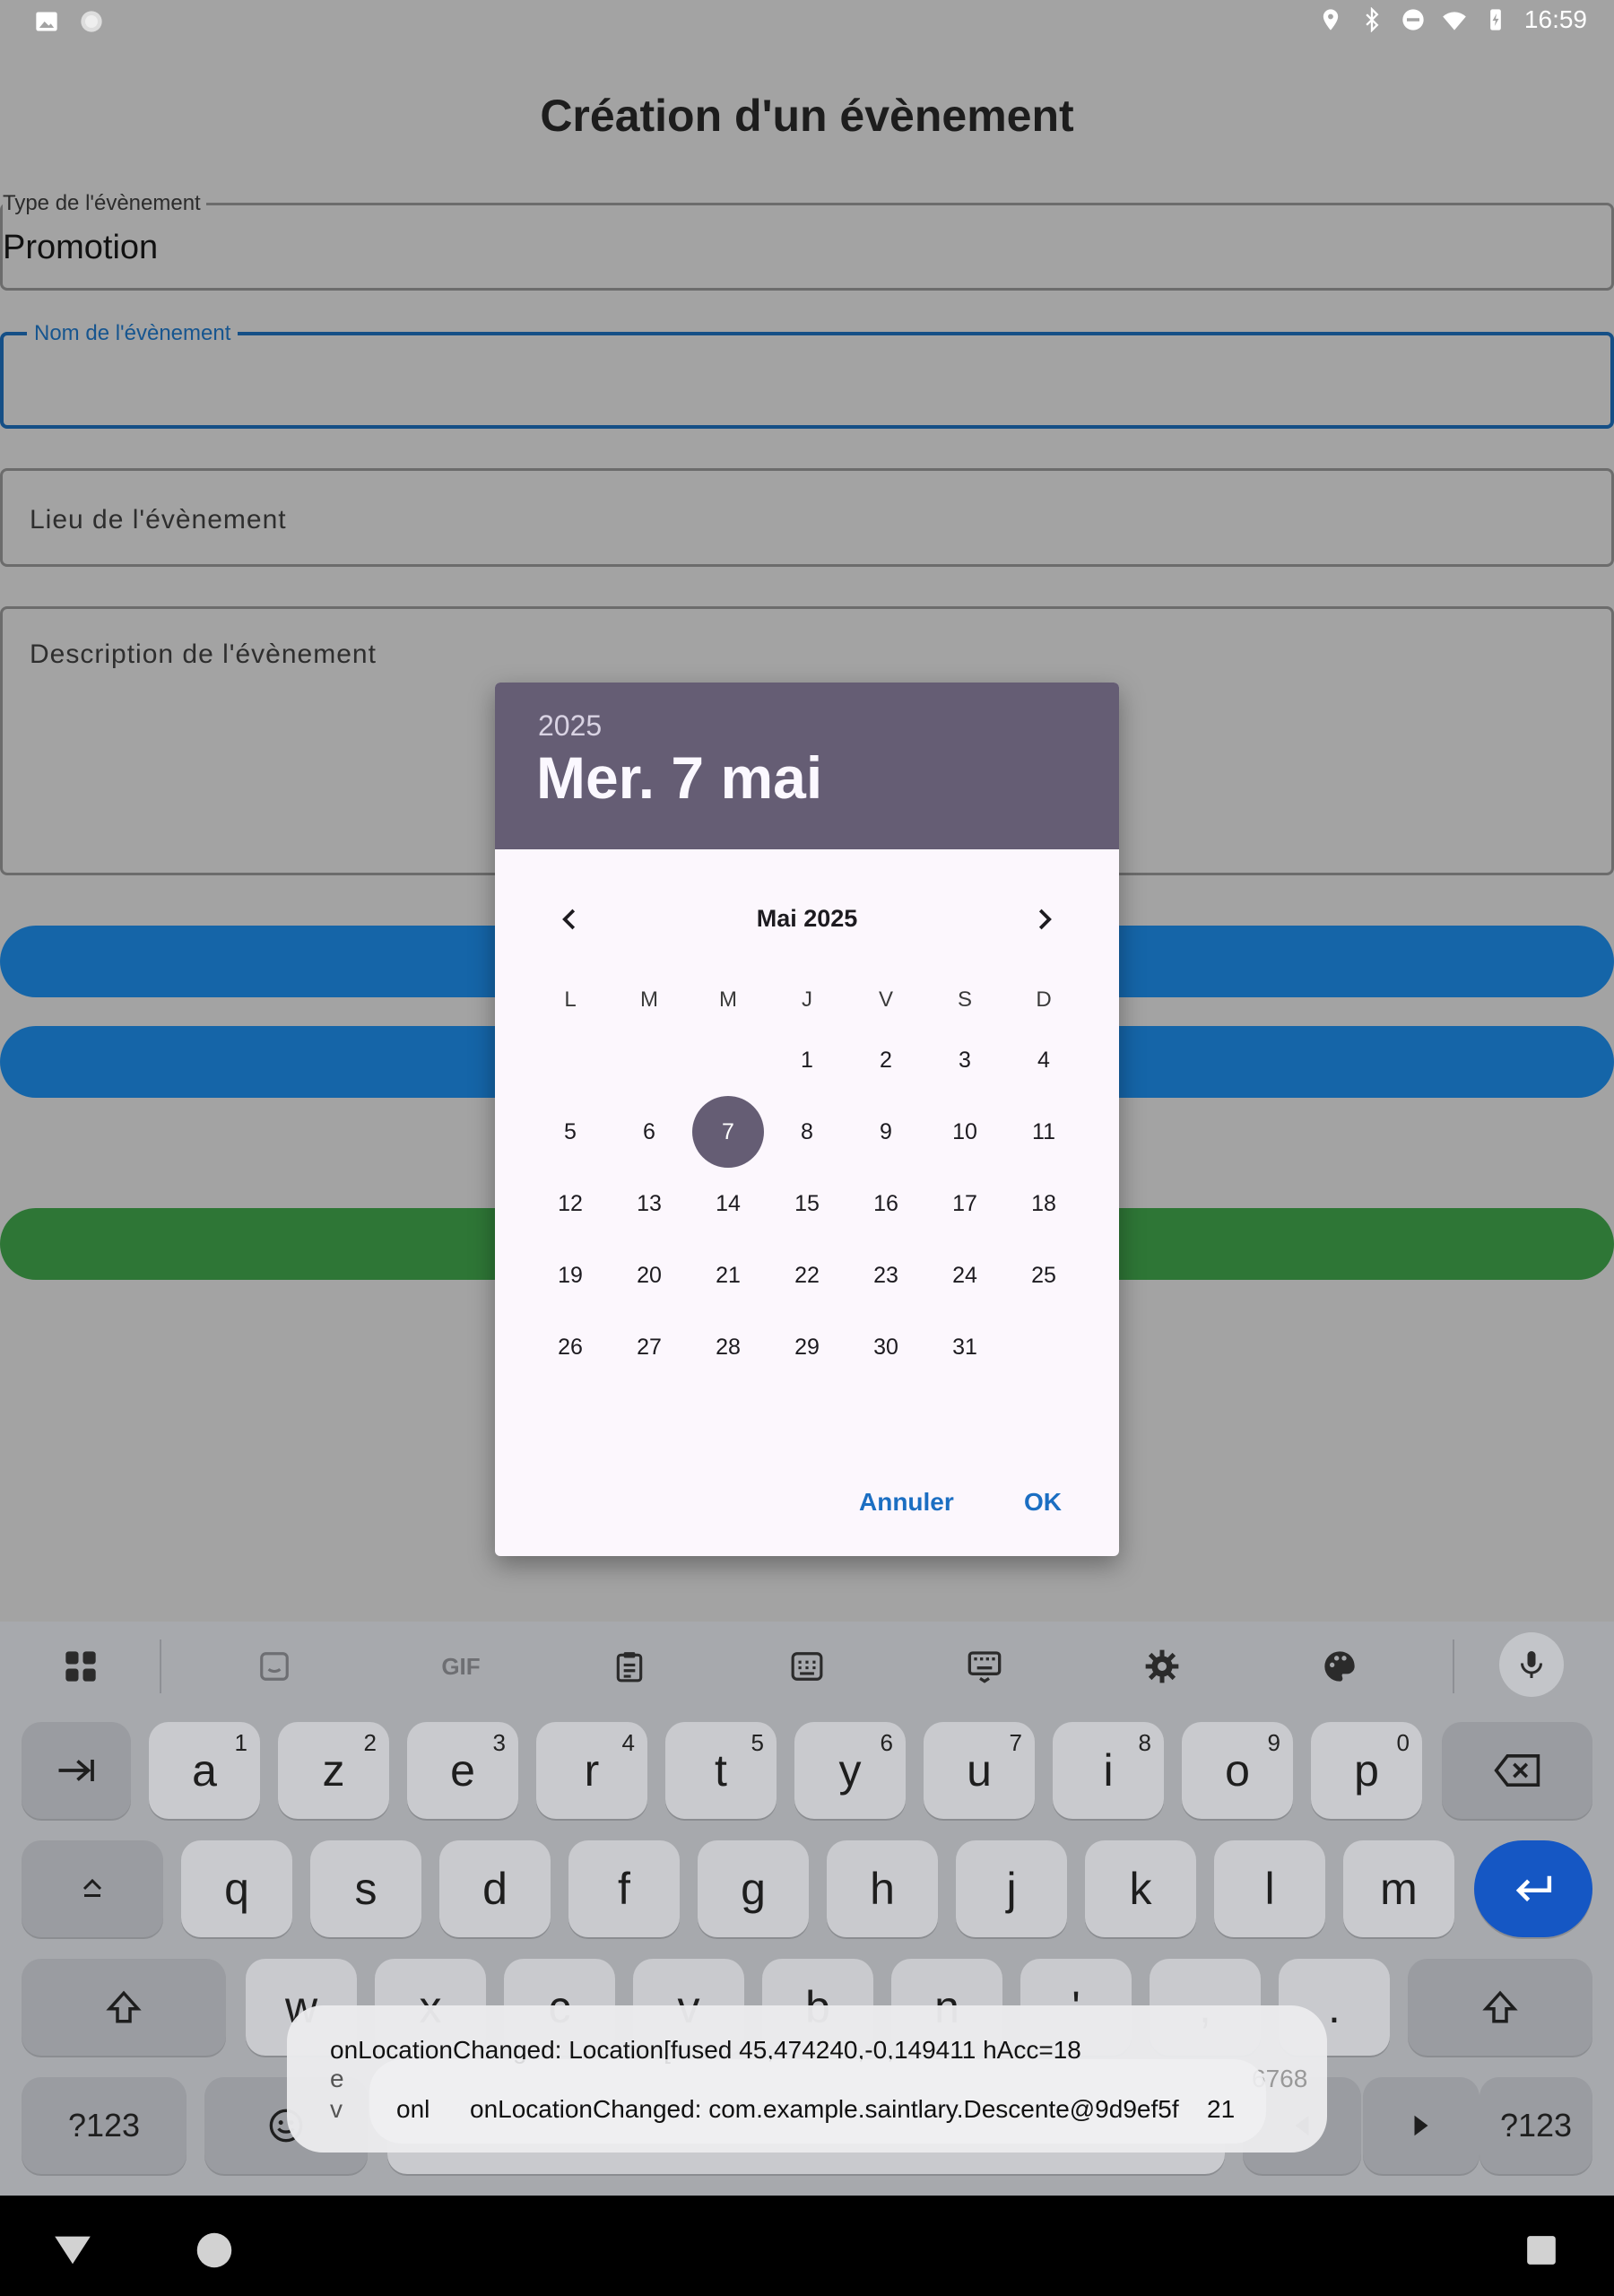 The image size is (1614, 2296). I want to click on cursor-right-key, so click(1421, 2125).